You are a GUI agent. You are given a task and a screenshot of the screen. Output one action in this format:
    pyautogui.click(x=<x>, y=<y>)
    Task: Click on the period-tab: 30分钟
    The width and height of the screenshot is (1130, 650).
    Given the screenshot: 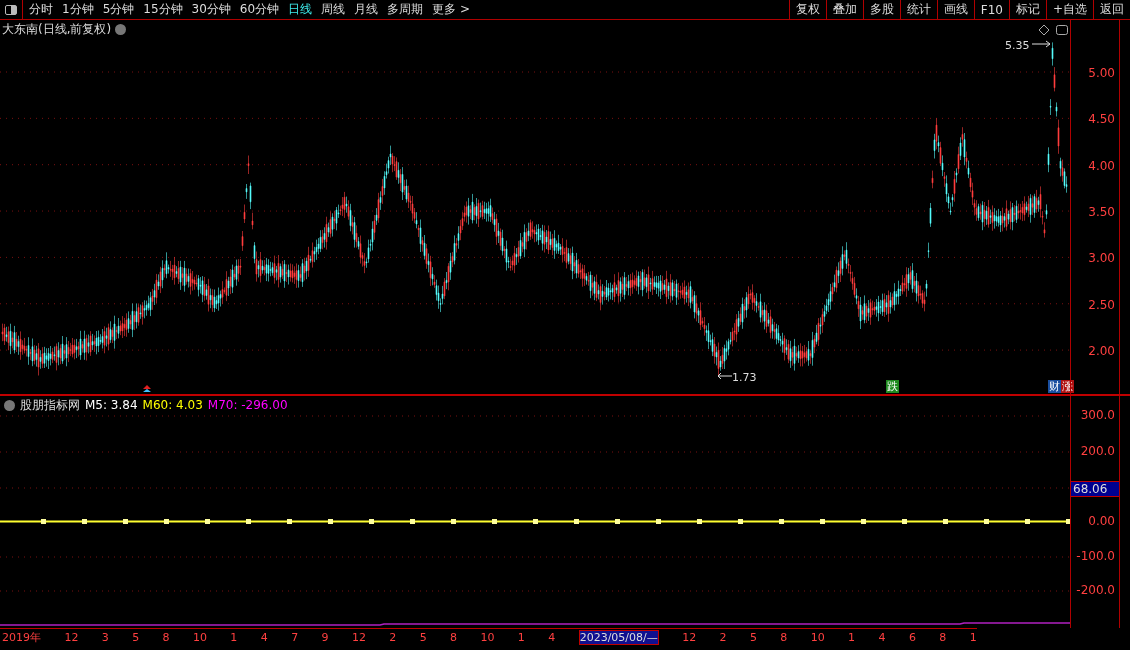 What is the action you would take?
    pyautogui.click(x=211, y=9)
    